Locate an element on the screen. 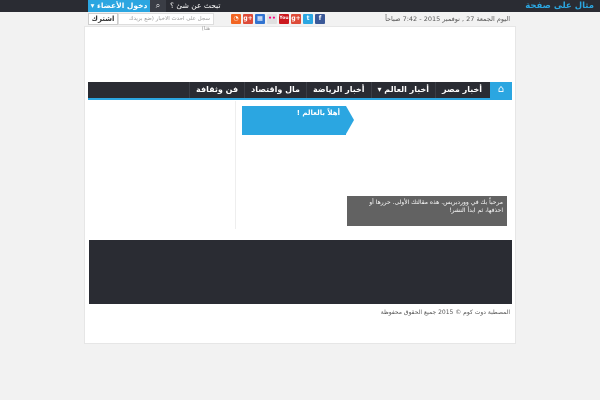 The height and width of the screenshot is (400, 600). delicious-icon: ▦ is located at coordinates (260, 19).